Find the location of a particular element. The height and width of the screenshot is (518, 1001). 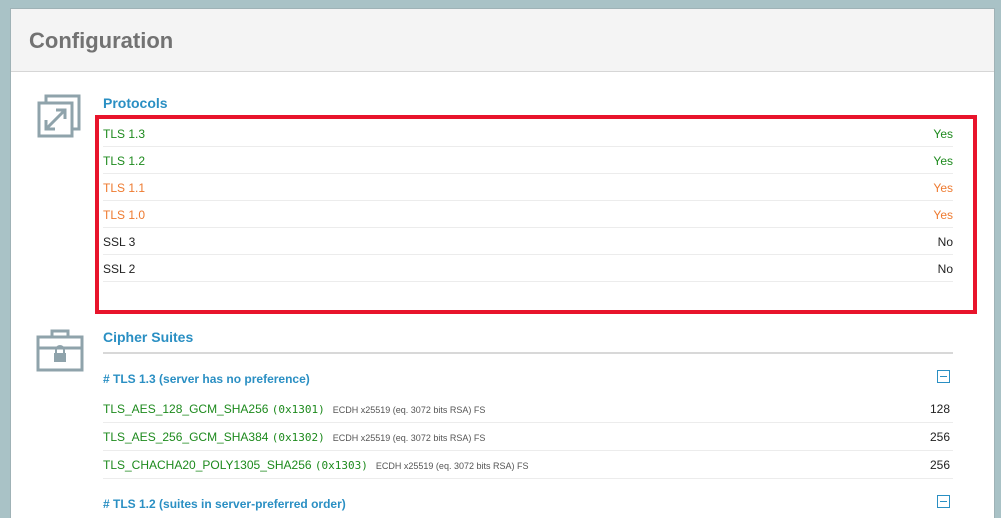

panel-title: Configuration is located at coordinates (101, 40).